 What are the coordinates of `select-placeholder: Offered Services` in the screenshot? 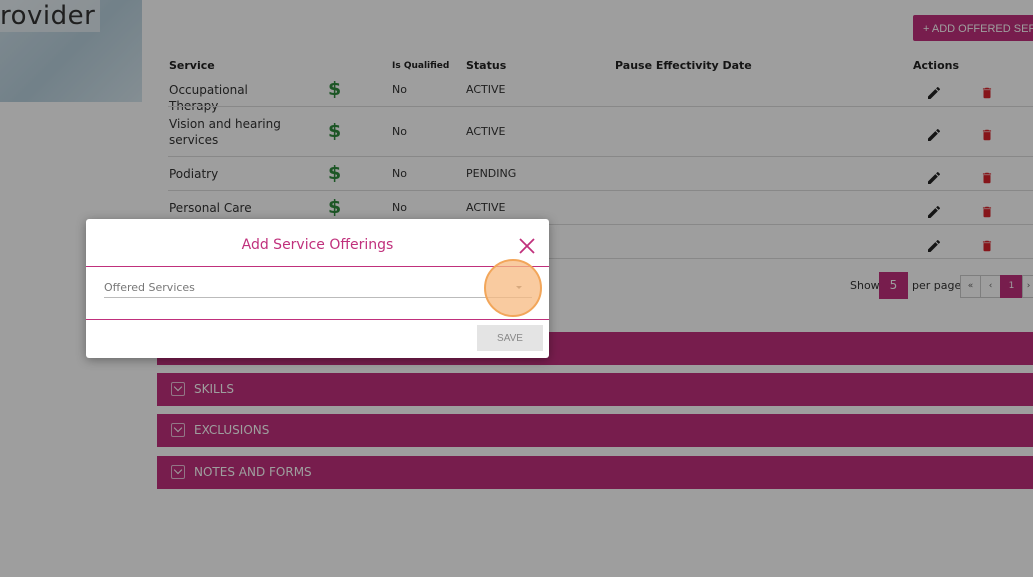 It's located at (149, 287).